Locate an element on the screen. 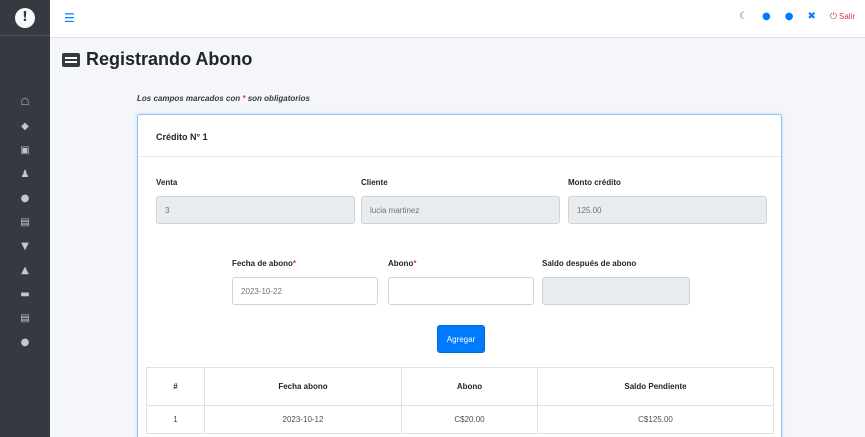 Image resolution: width=865 pixels, height=437 pixels. logout-label: Salir is located at coordinates (846, 16).